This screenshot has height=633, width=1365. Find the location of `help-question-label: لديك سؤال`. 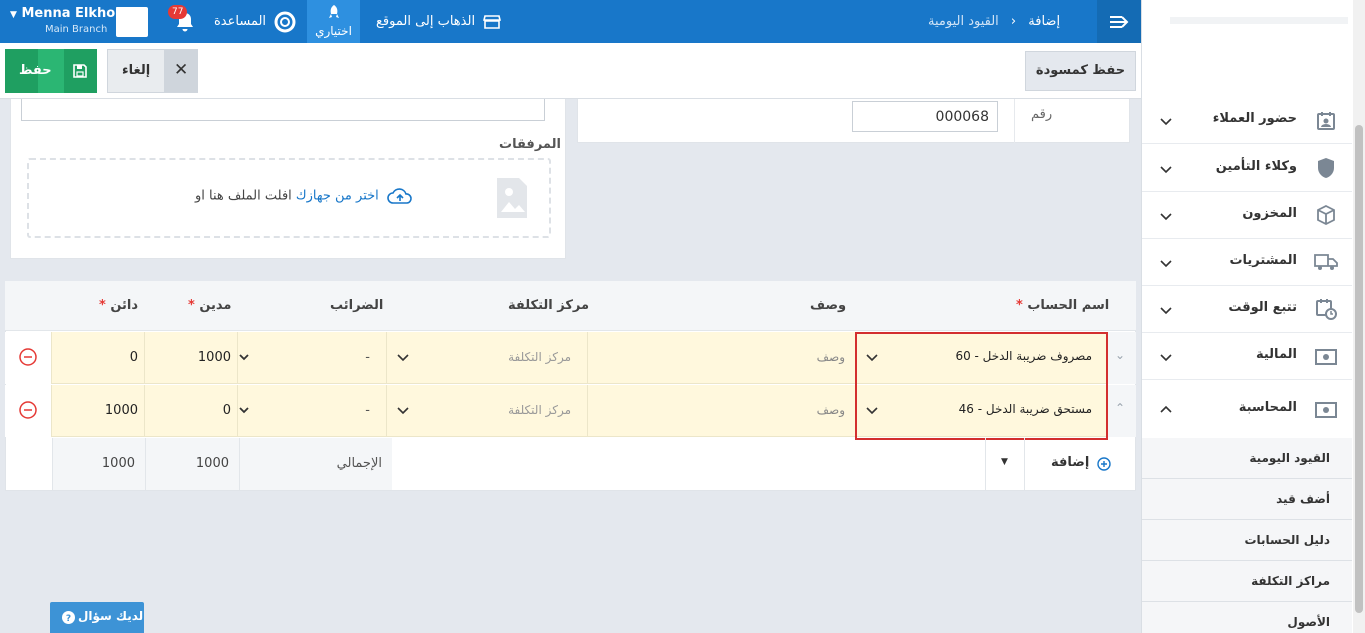

help-question-label: لديك سؤال is located at coordinates (111, 616).